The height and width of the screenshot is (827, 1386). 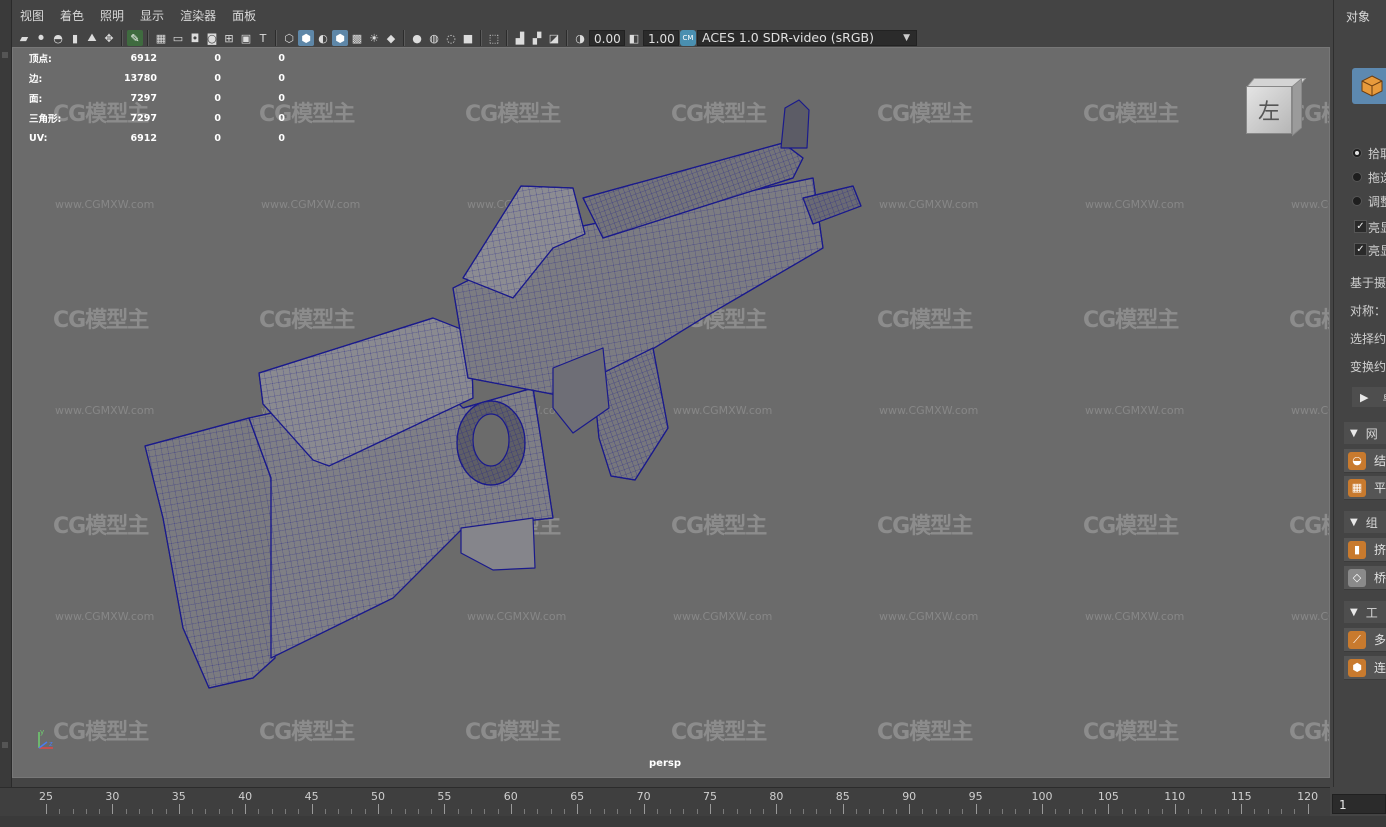 What do you see at coordinates (41, 38) in the screenshot?
I see `camera-attr-icon: ⏺` at bounding box center [41, 38].